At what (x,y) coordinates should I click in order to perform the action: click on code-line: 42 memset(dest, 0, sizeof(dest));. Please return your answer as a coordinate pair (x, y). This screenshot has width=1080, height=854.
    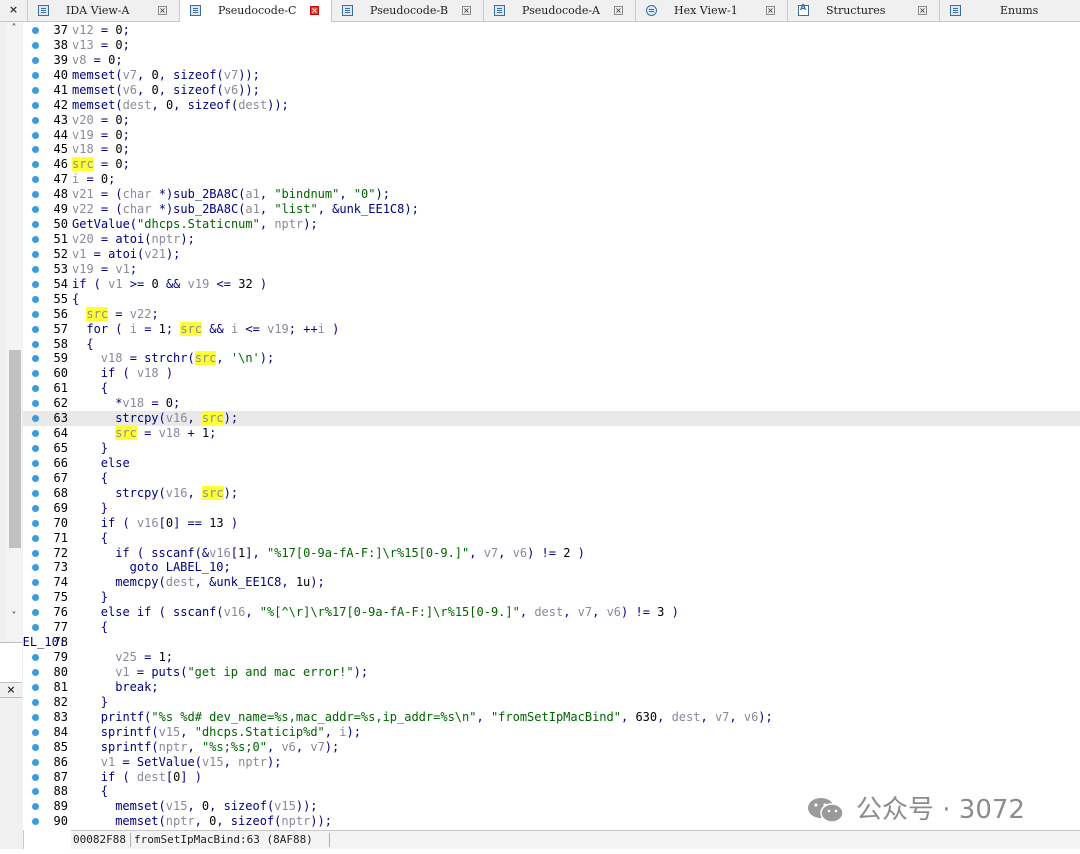
    Looking at the image, I should click on (551, 105).